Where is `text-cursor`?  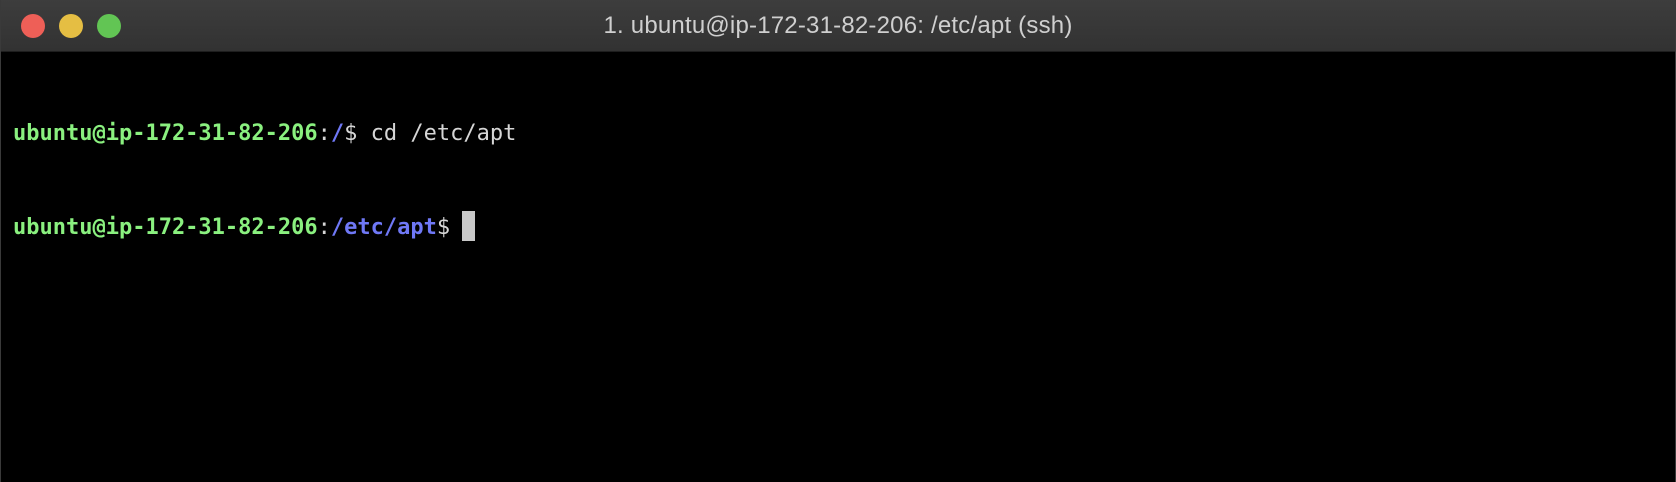
text-cursor is located at coordinates (469, 226).